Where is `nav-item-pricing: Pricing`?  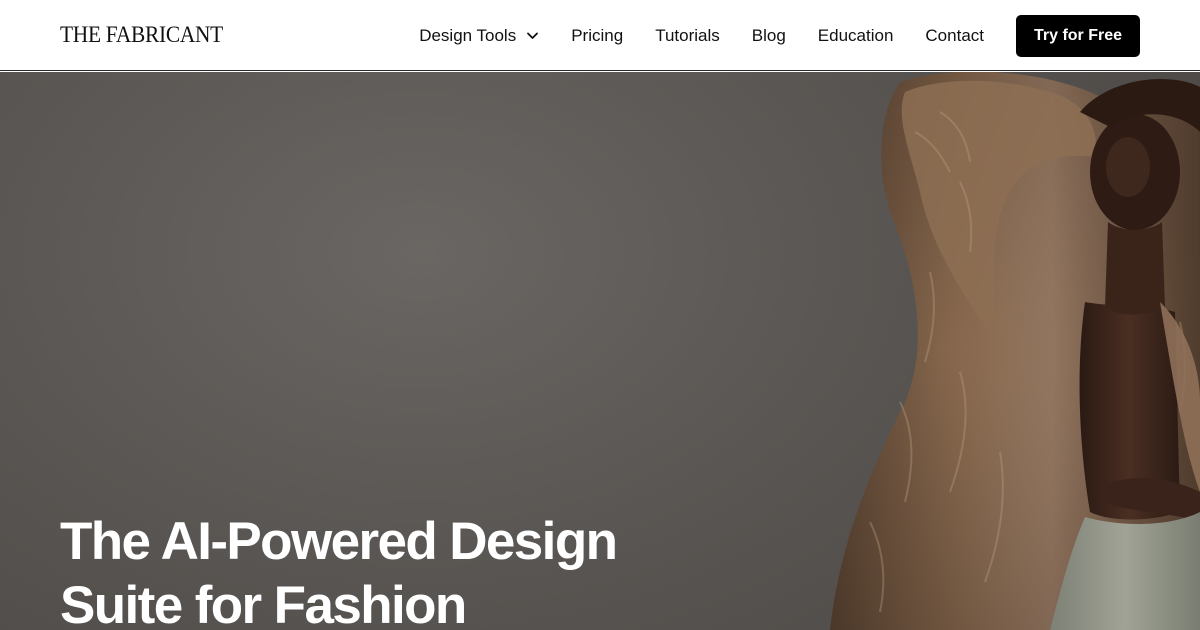 nav-item-pricing: Pricing is located at coordinates (597, 36).